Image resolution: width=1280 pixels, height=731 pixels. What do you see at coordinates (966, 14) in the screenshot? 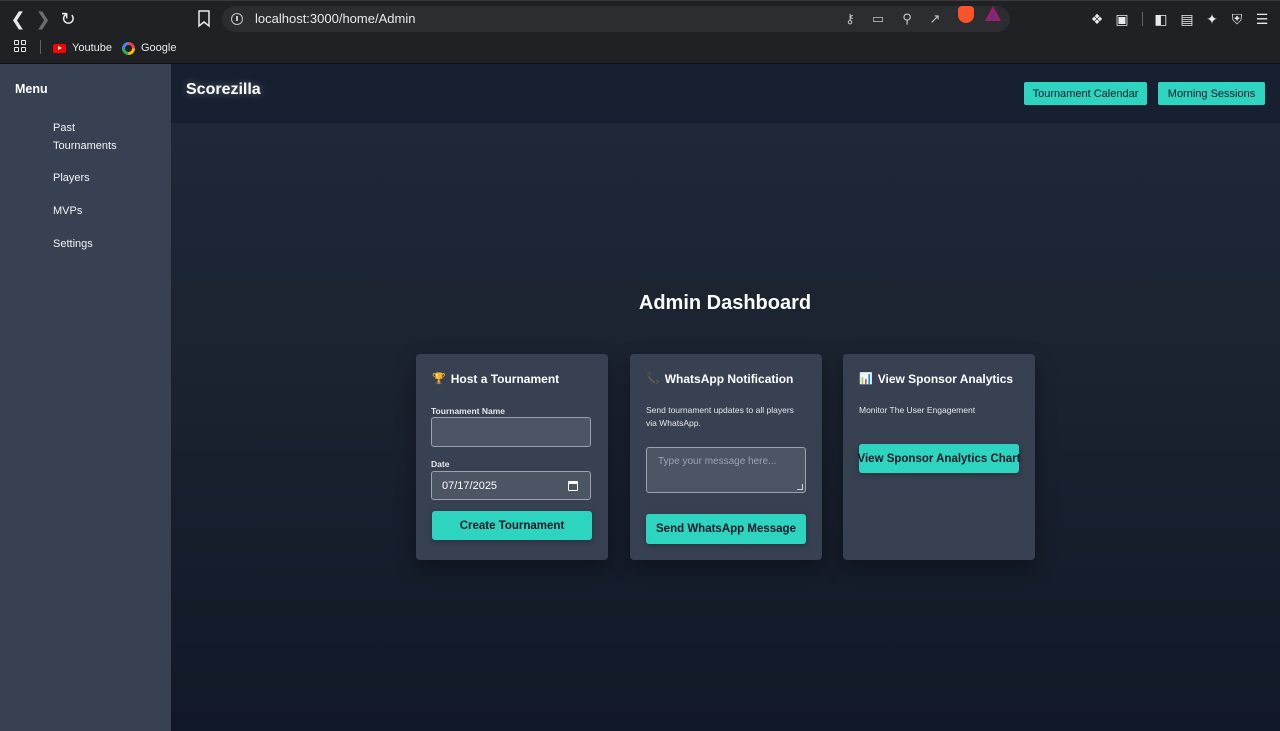
I see `brave-shields-icon` at bounding box center [966, 14].